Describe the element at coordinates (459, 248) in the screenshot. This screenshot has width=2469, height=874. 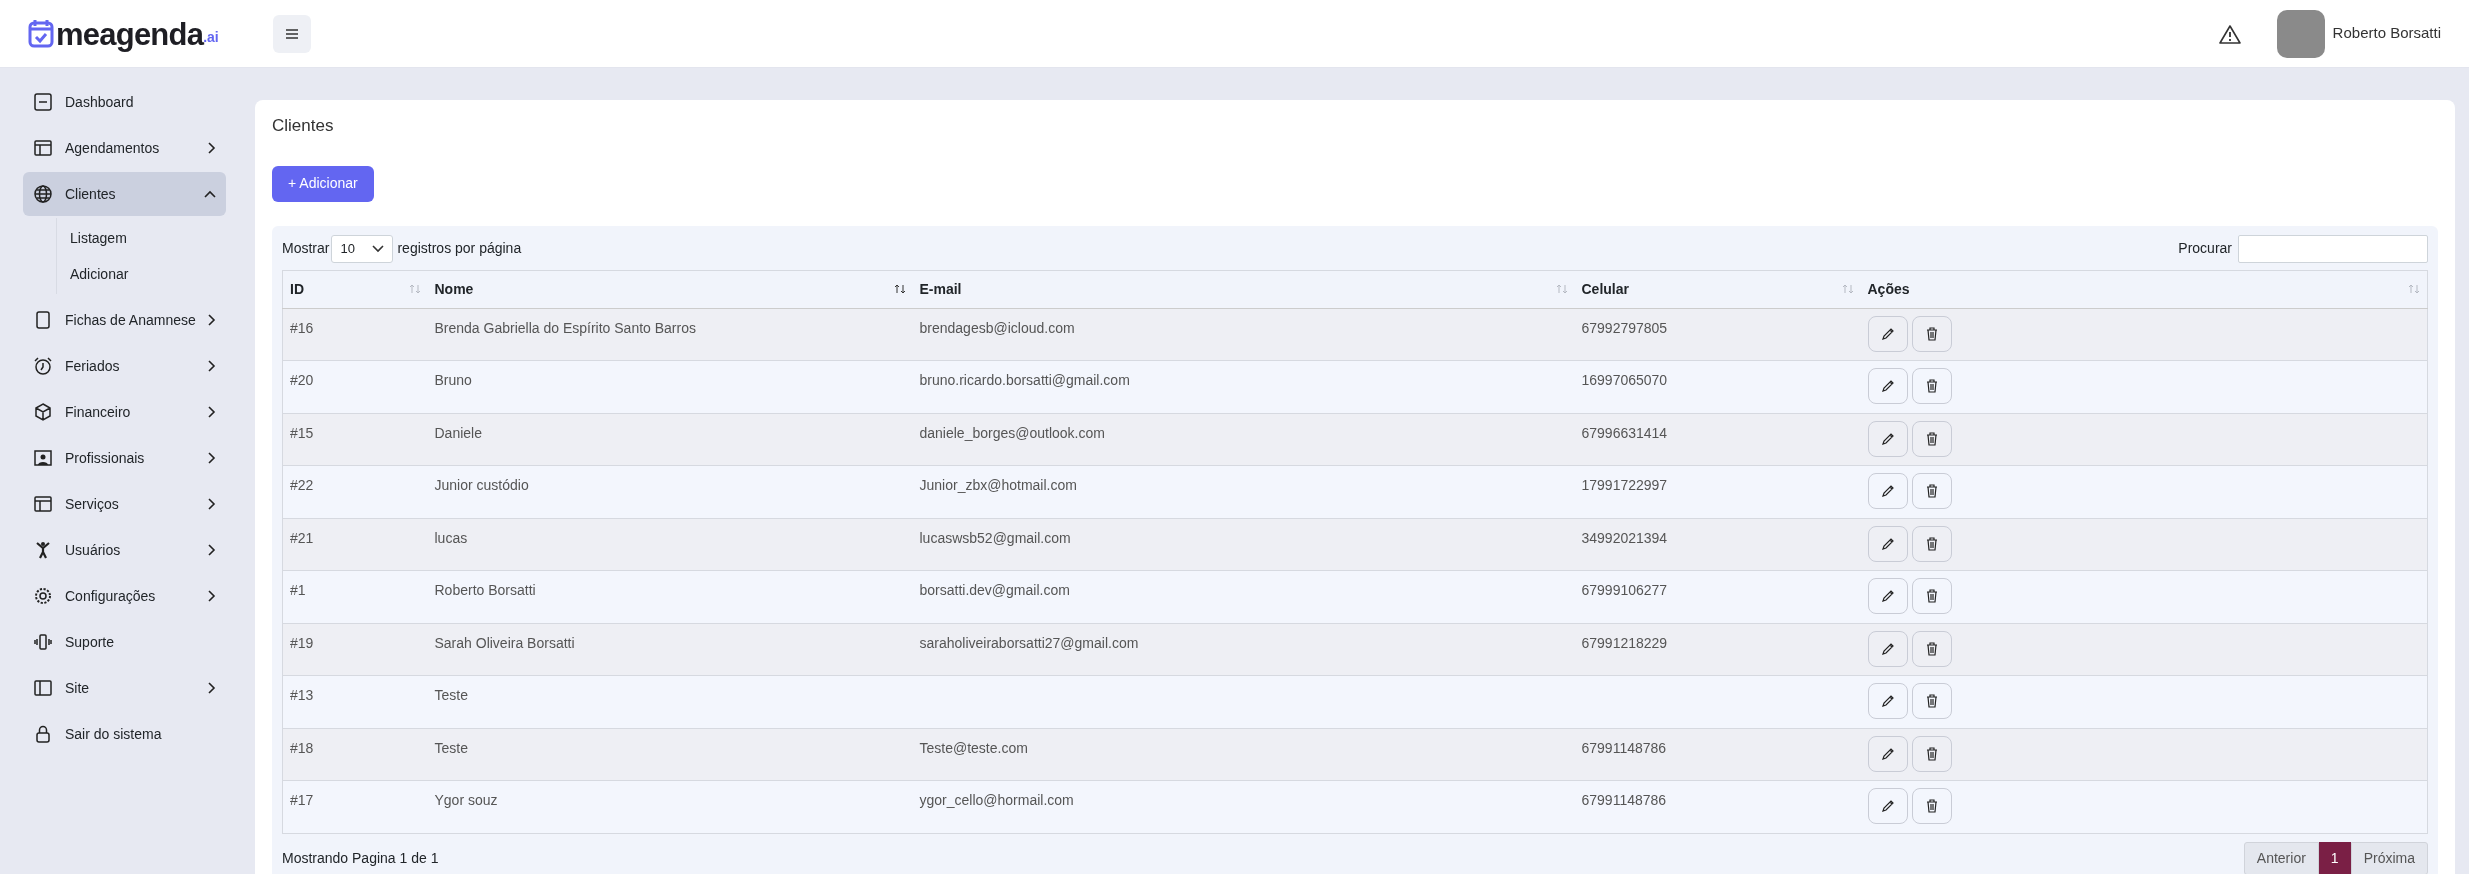
I see `per-page-label: registros por página` at that location.